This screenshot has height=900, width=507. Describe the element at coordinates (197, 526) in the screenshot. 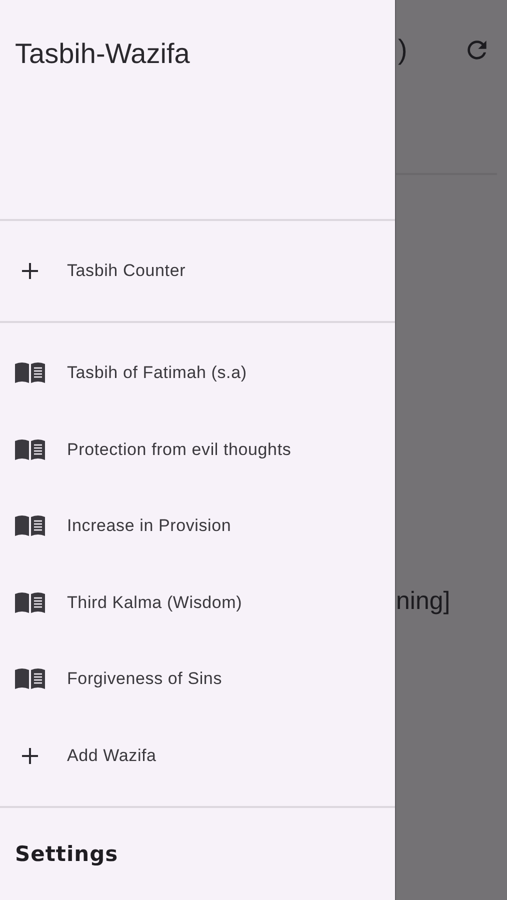

I see `drawer-item: Increase in Provision` at that location.